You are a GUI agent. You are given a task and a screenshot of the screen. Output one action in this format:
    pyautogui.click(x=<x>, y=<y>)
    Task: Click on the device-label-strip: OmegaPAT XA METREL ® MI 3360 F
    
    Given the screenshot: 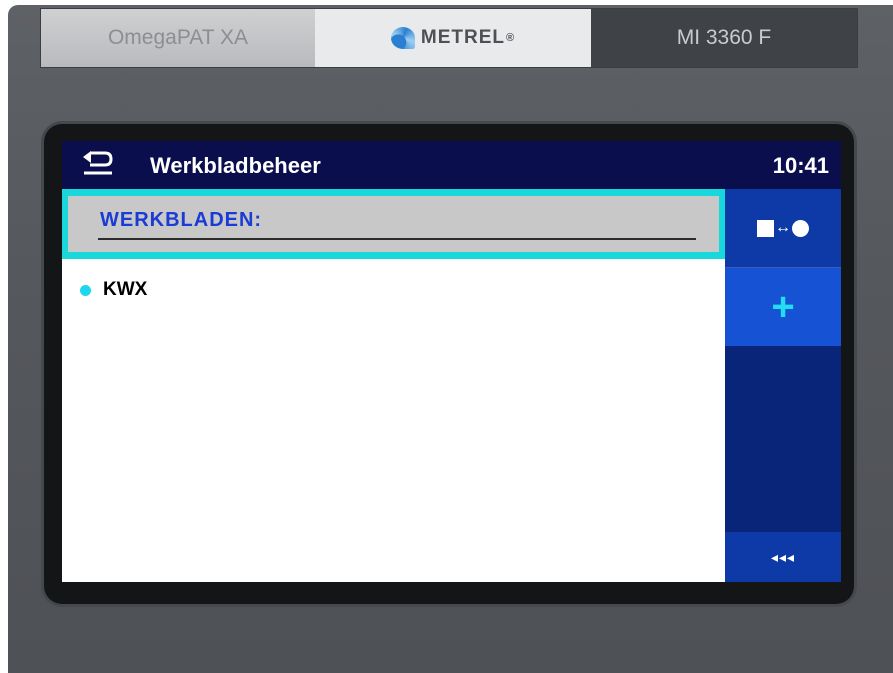 What is the action you would take?
    pyautogui.click(x=449, y=38)
    